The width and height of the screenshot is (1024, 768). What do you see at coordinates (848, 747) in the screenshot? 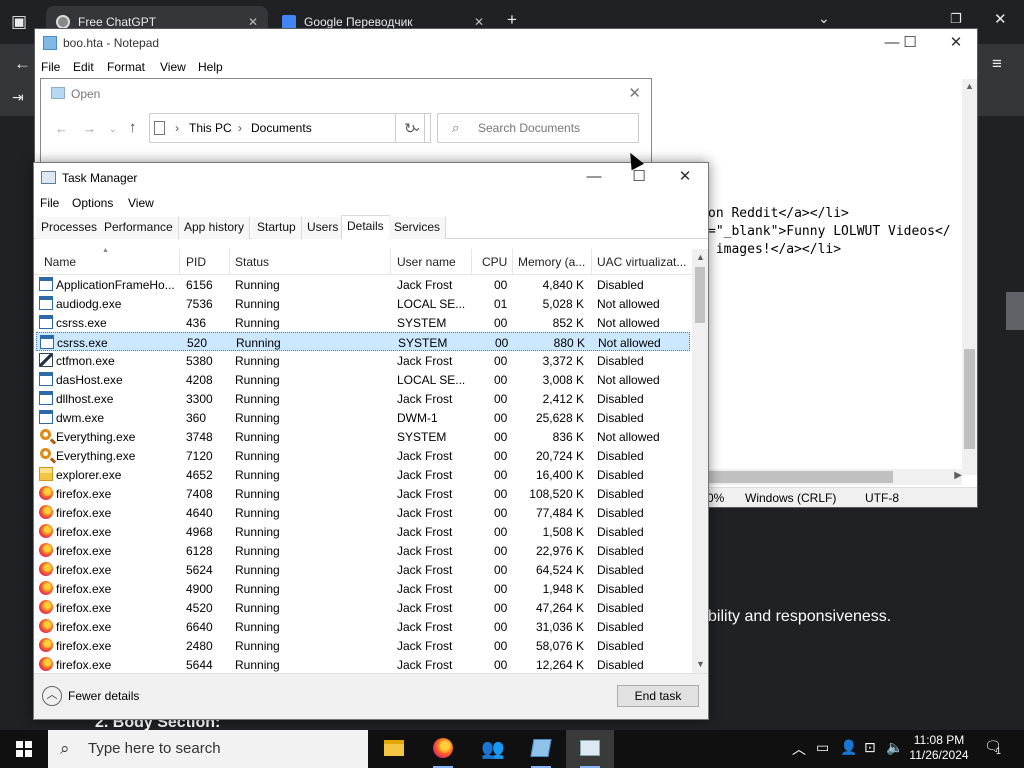
I see `user-tray-icon: 👤` at bounding box center [848, 747].